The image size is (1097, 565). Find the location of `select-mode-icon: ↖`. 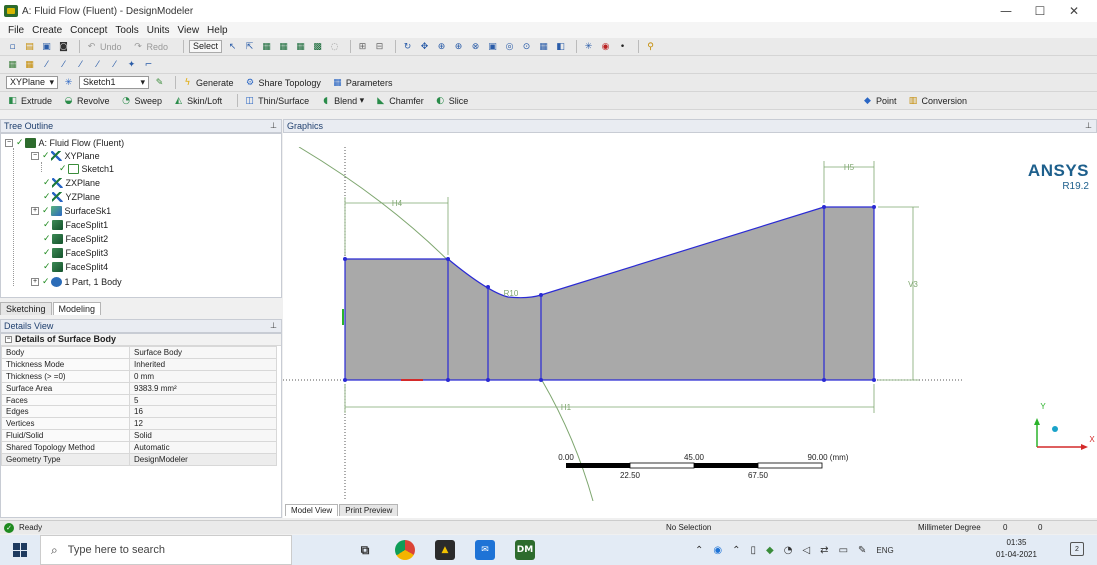

select-mode-icon: ↖ is located at coordinates (232, 46).